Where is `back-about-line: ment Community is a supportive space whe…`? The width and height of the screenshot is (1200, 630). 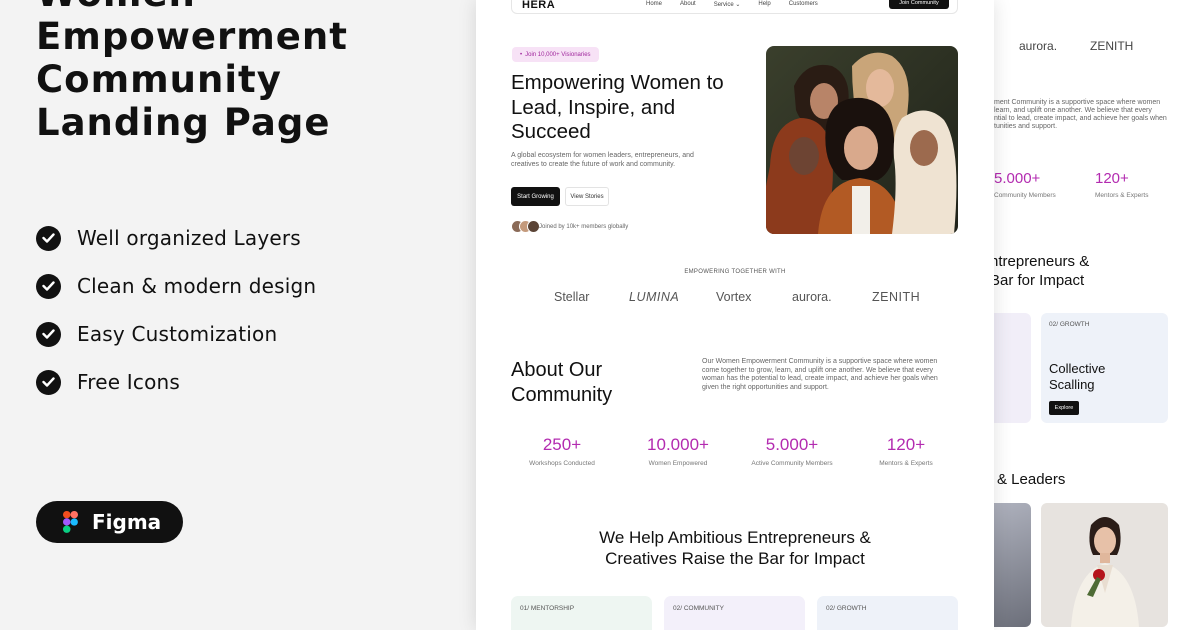 back-about-line: ment Community is a supportive space whe… is located at coordinates (1077, 102).